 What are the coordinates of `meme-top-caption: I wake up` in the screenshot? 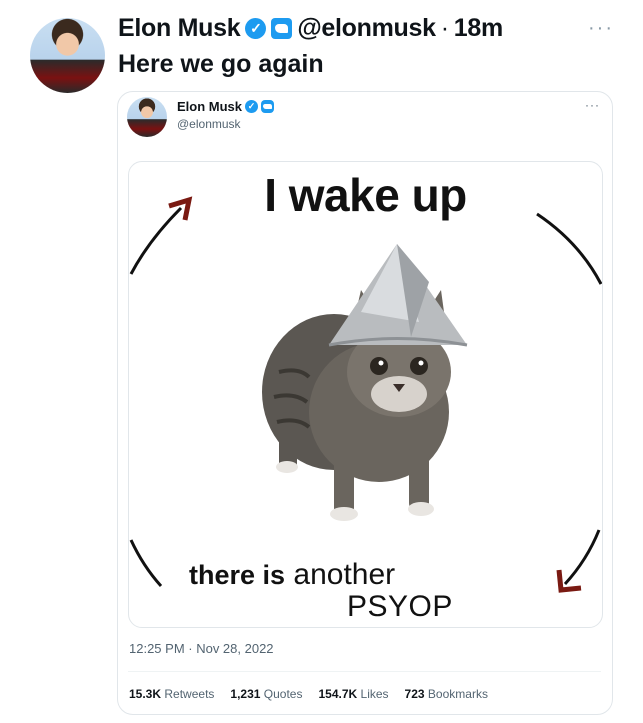 It's located at (365, 195).